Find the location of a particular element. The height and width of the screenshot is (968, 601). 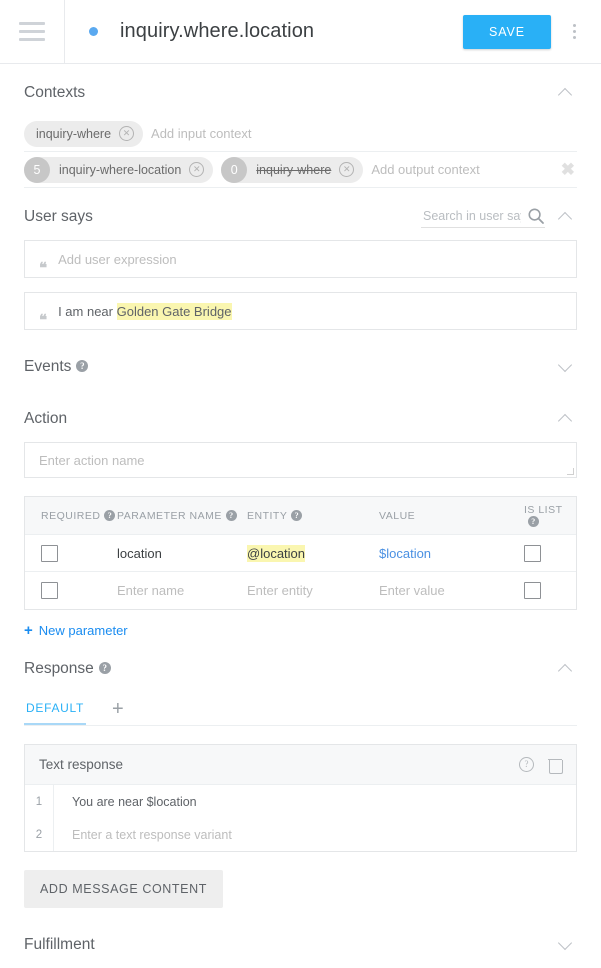

user-expression-row: ❞ I am near Golden Gate Bridge is located at coordinates (300, 311).